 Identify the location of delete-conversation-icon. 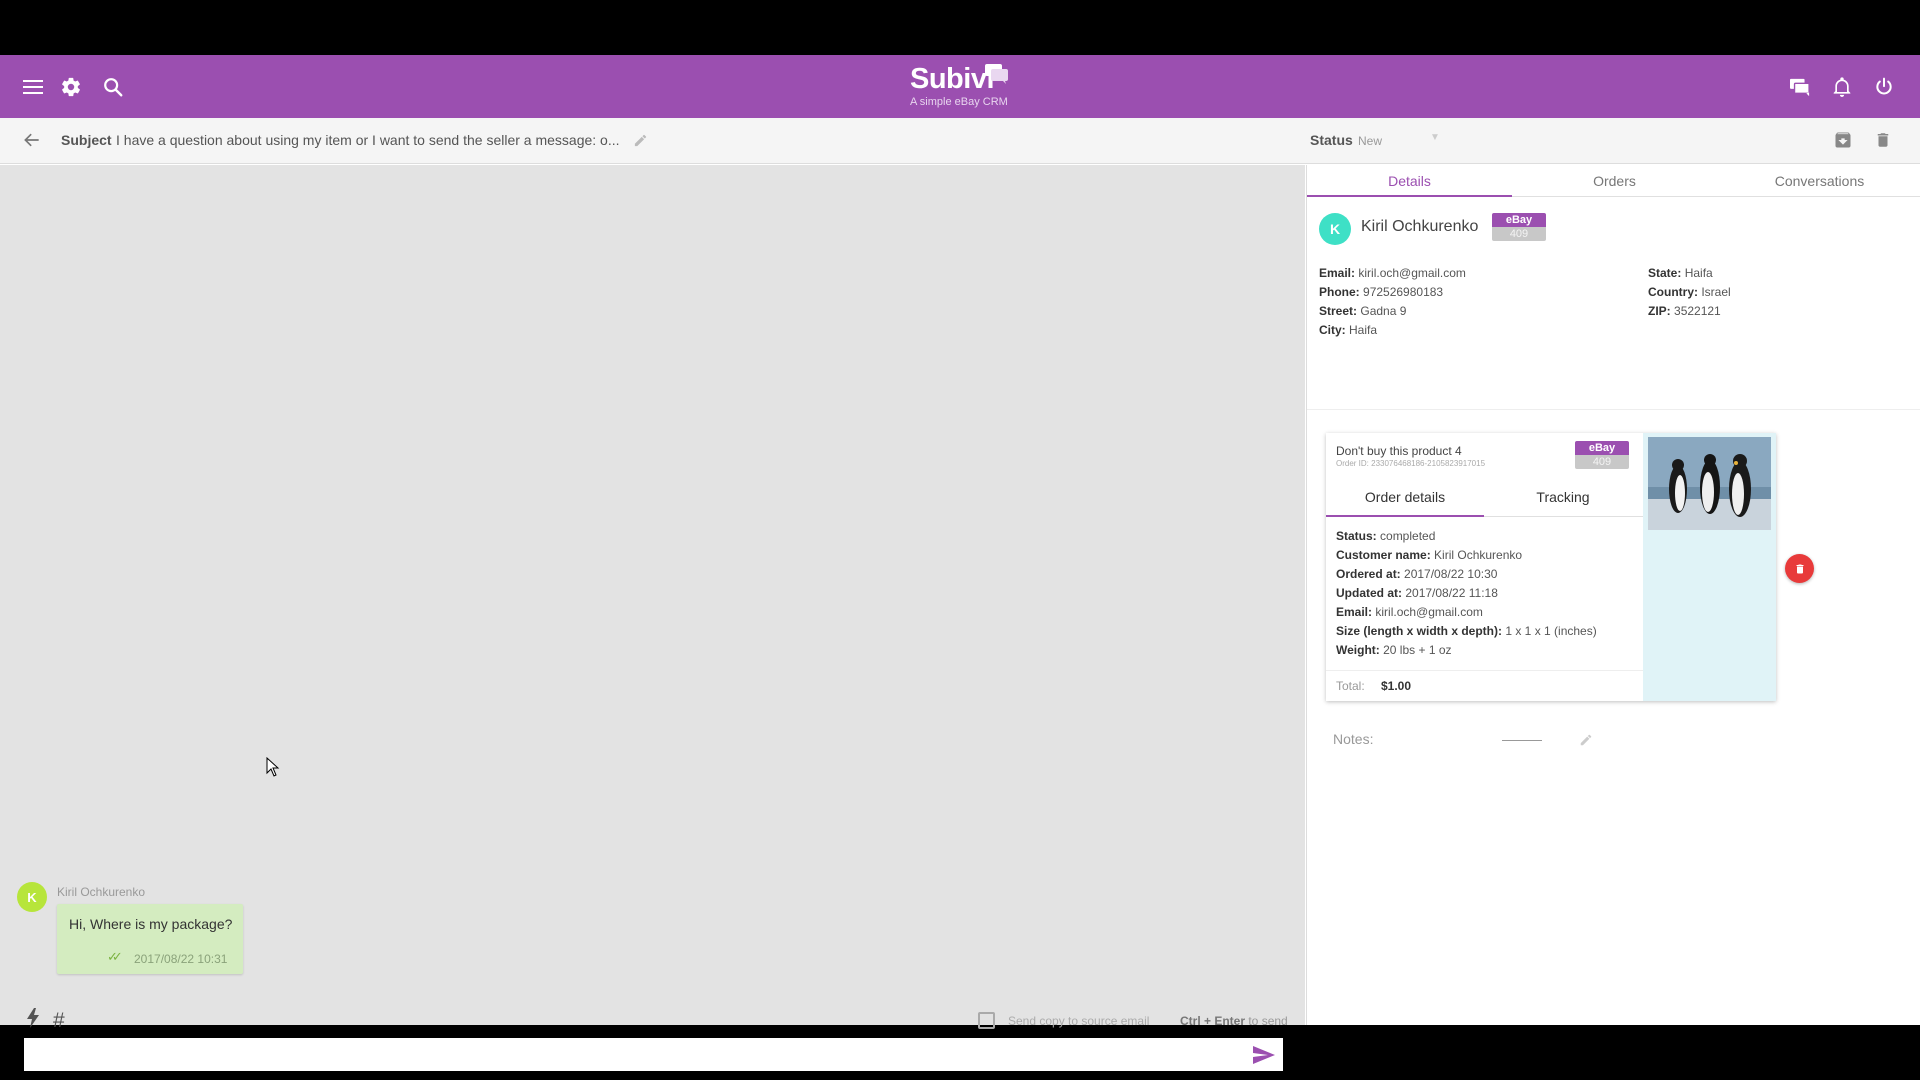
(1883, 142).